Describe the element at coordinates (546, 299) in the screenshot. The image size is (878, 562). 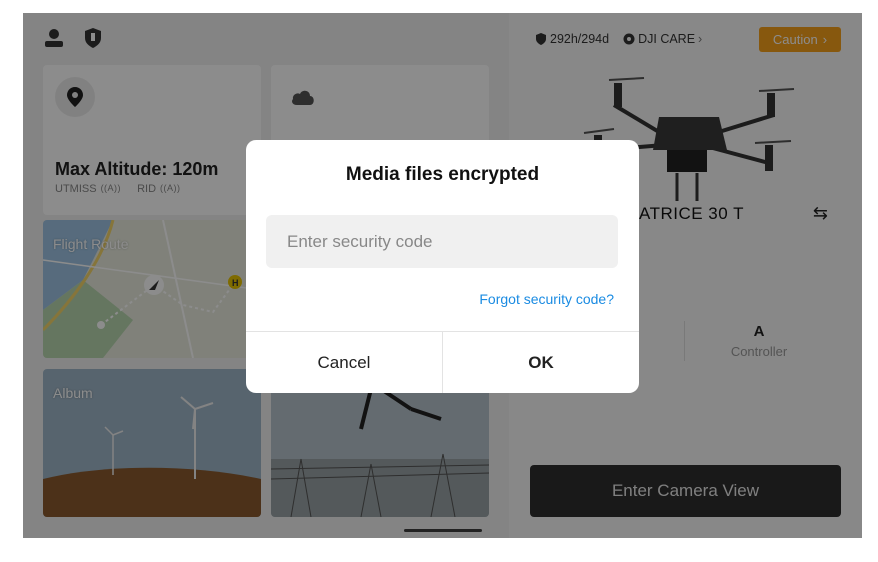
I see `forgot-security-code-link: Forgot security code?` at that location.